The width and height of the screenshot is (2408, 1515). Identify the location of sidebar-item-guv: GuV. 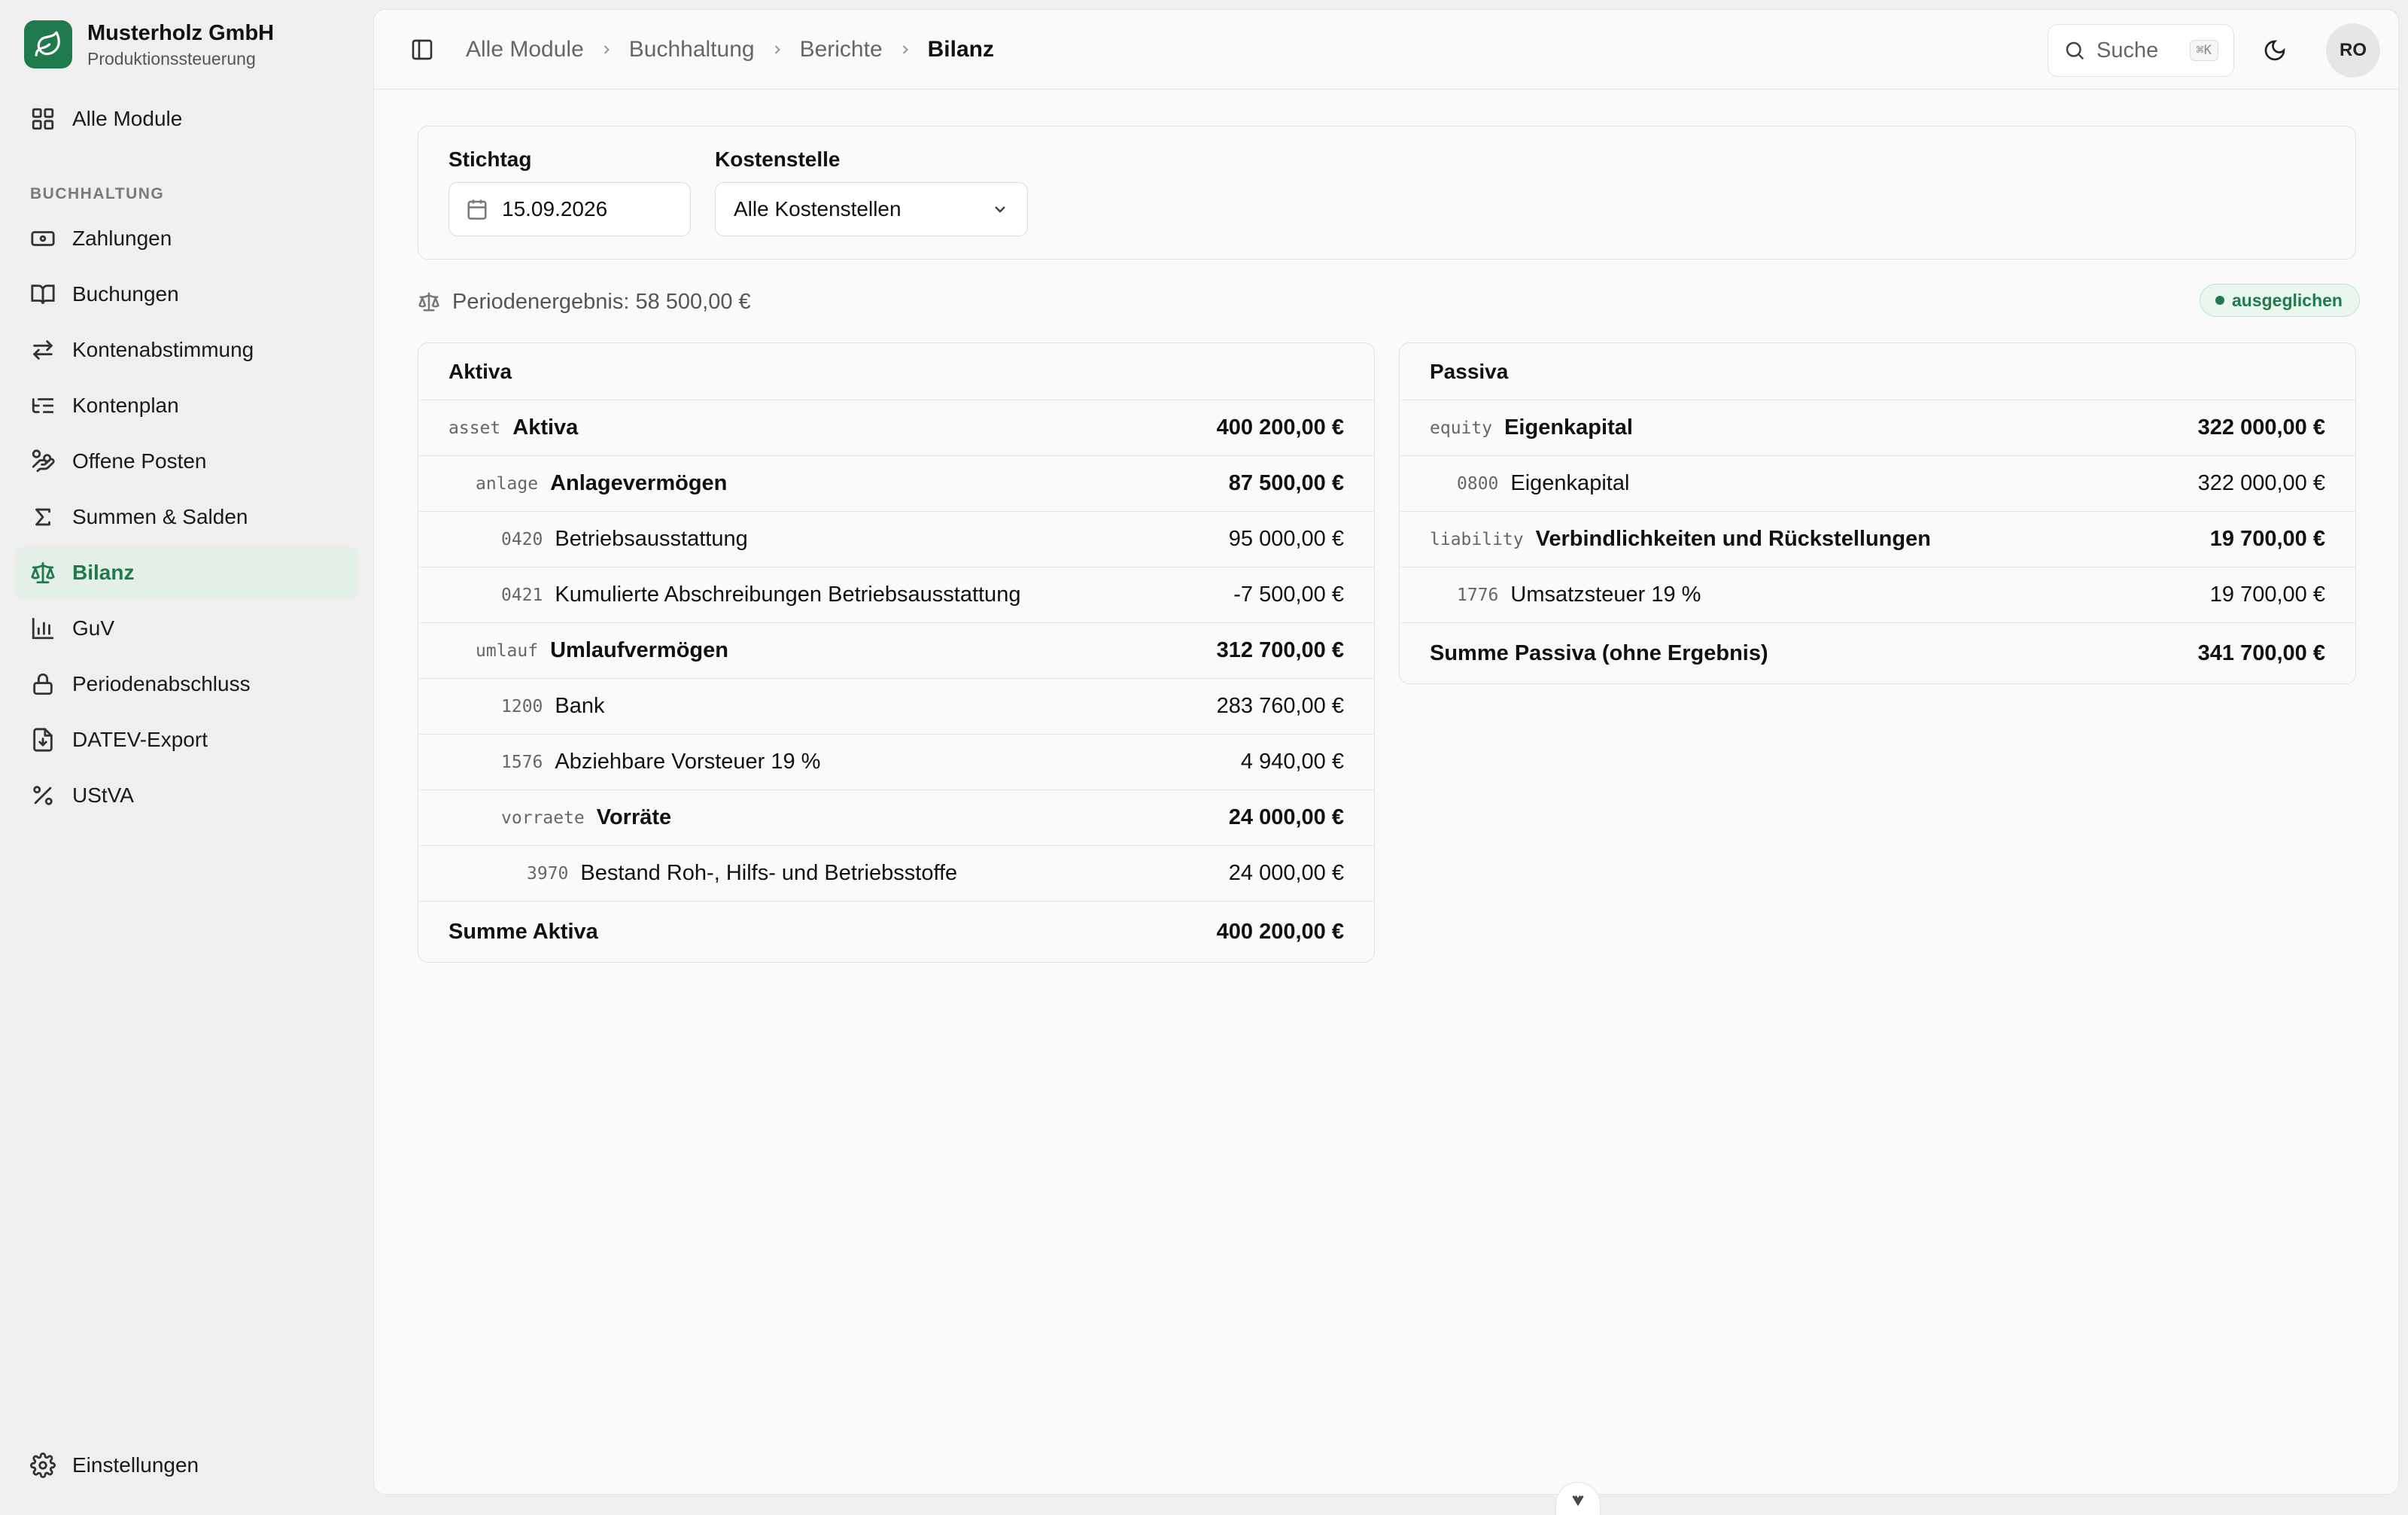
(186, 628).